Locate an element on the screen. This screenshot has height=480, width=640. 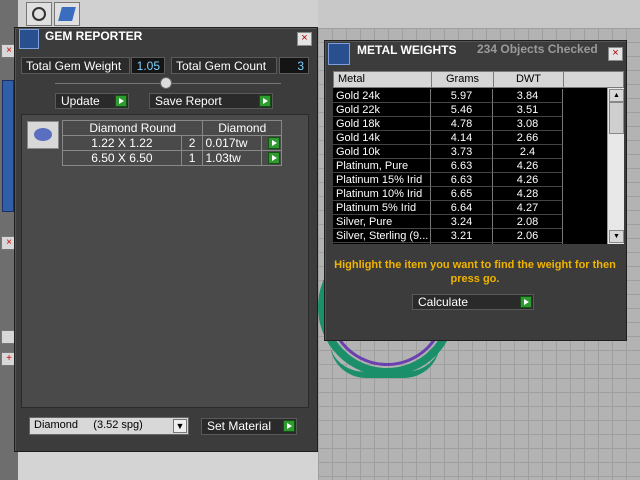
gem-table-header: Diamond Round Diamond is located at coordinates (171, 128).